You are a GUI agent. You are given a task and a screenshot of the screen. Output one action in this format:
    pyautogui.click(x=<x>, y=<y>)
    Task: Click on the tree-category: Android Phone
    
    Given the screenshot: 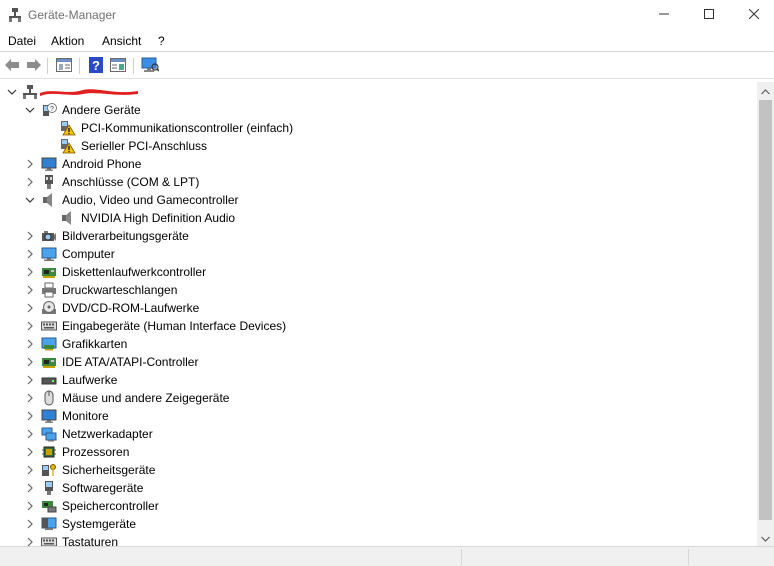 What is the action you would take?
    pyautogui.click(x=378, y=164)
    